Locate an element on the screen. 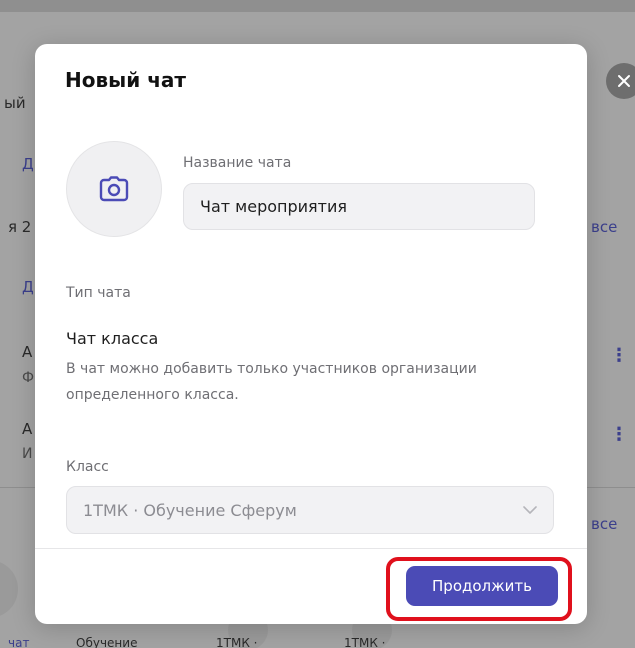 This screenshot has height=648, width=635. bg-text-fragment: И is located at coordinates (27, 454).